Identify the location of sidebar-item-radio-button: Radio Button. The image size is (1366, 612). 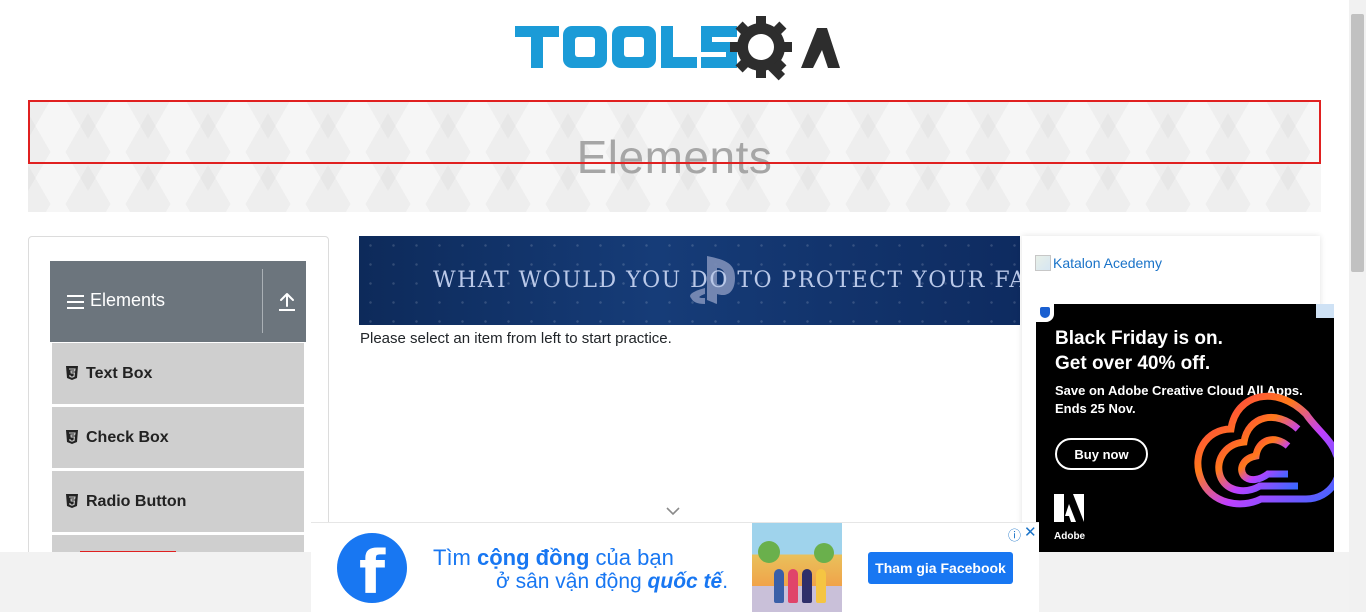
(178, 501).